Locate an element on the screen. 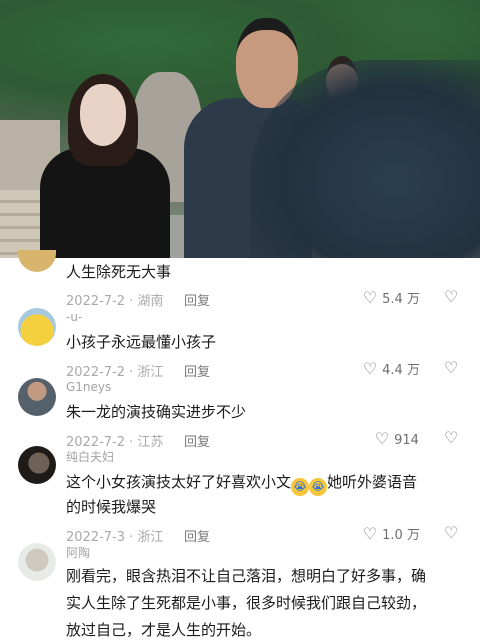 This screenshot has width=480, height=642. like-count: 1.0 万 is located at coordinates (401, 535).